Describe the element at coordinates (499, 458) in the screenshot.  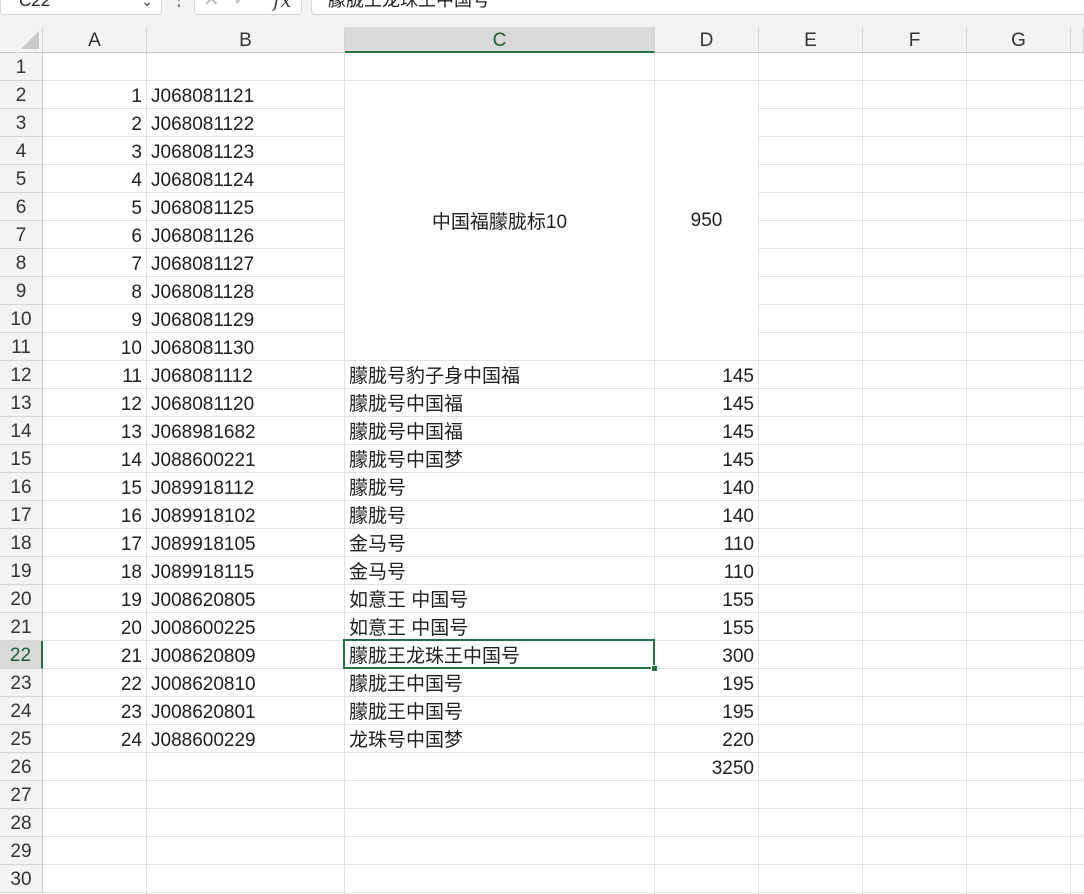
I see `cell-c15: 朦胧号中国梦` at that location.